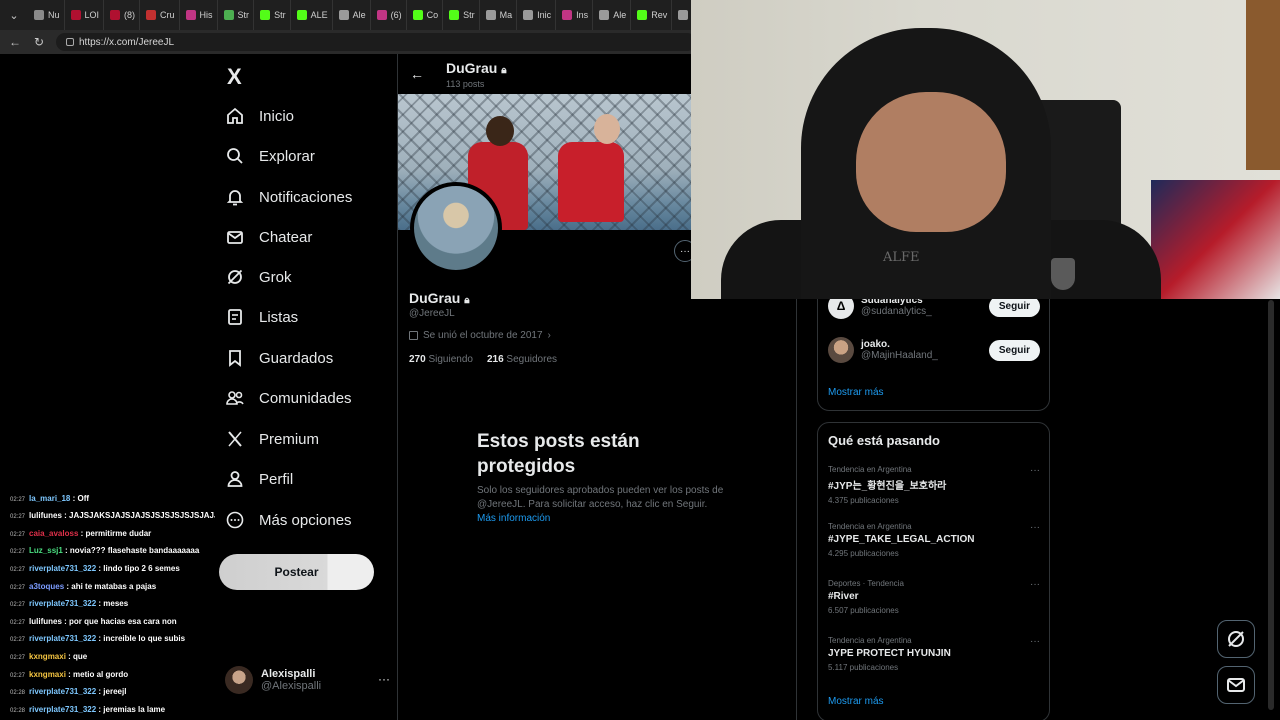 The width and height of the screenshot is (1280, 720). What do you see at coordinates (259, 479) in the screenshot?
I see `sidebar-item-perfil: Perfil` at bounding box center [259, 479].